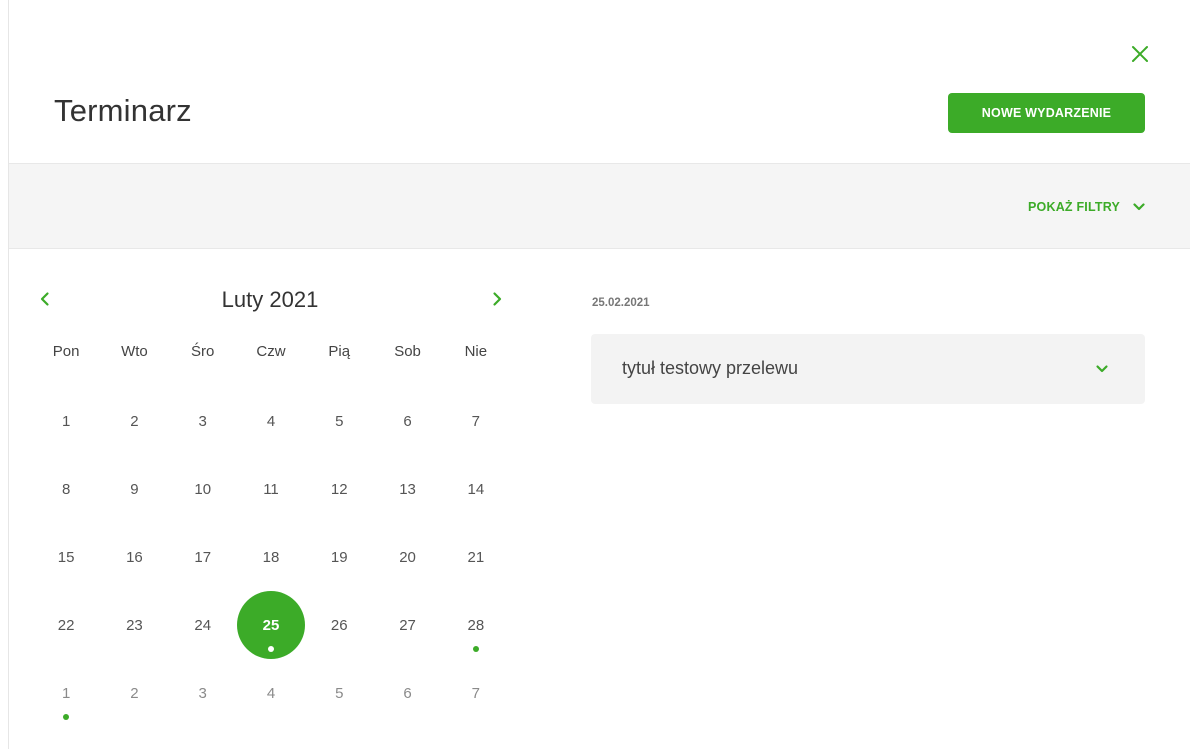  Describe the element at coordinates (1046, 113) in the screenshot. I see `new-event-button: NOWE WYDARZENIE` at that location.